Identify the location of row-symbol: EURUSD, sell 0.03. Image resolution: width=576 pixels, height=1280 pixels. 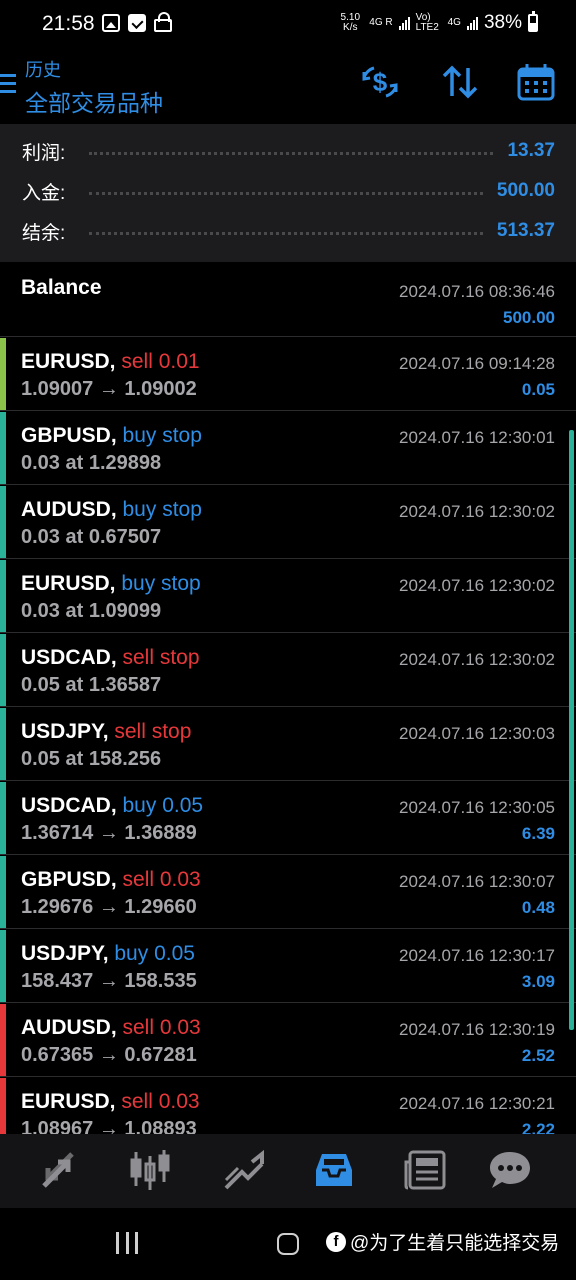
(110, 1101).